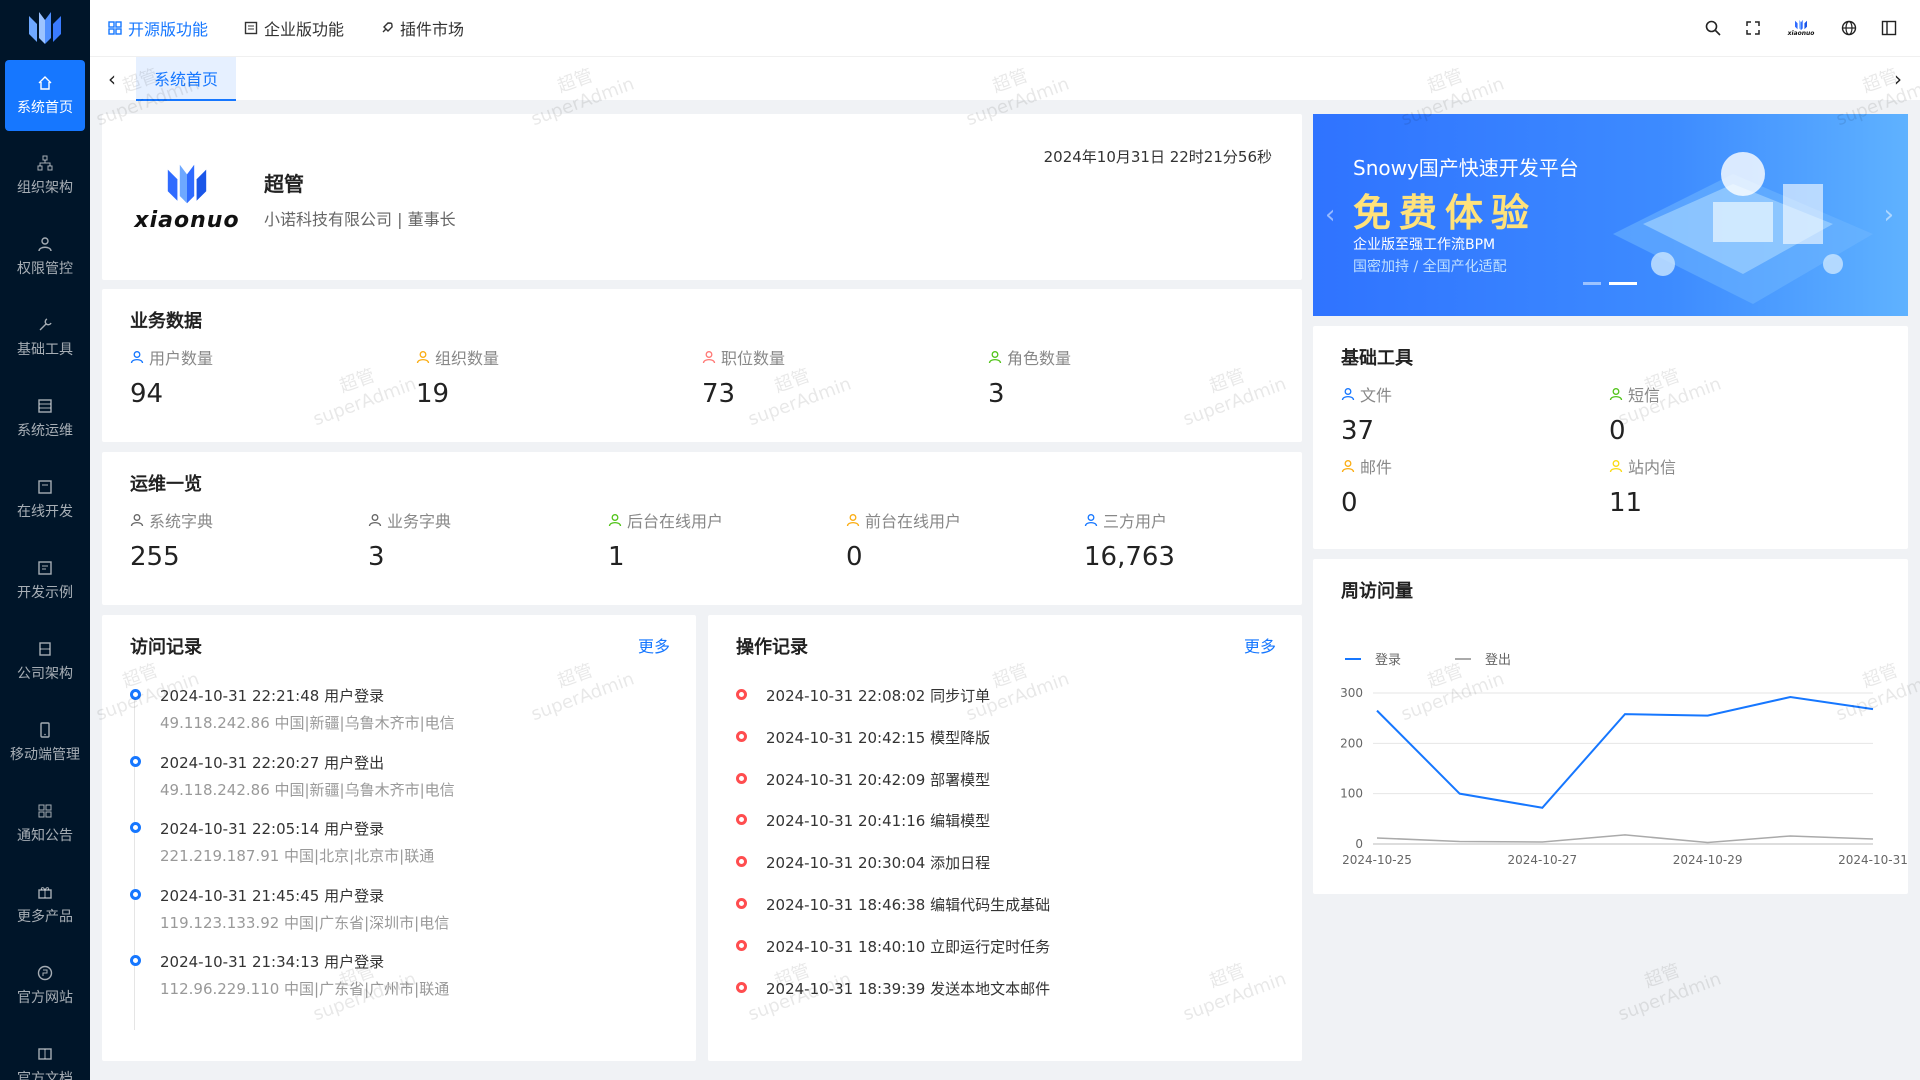 Image resolution: width=1920 pixels, height=1080 pixels. What do you see at coordinates (45, 175) in the screenshot?
I see `sidebar-item: 组织架构` at bounding box center [45, 175].